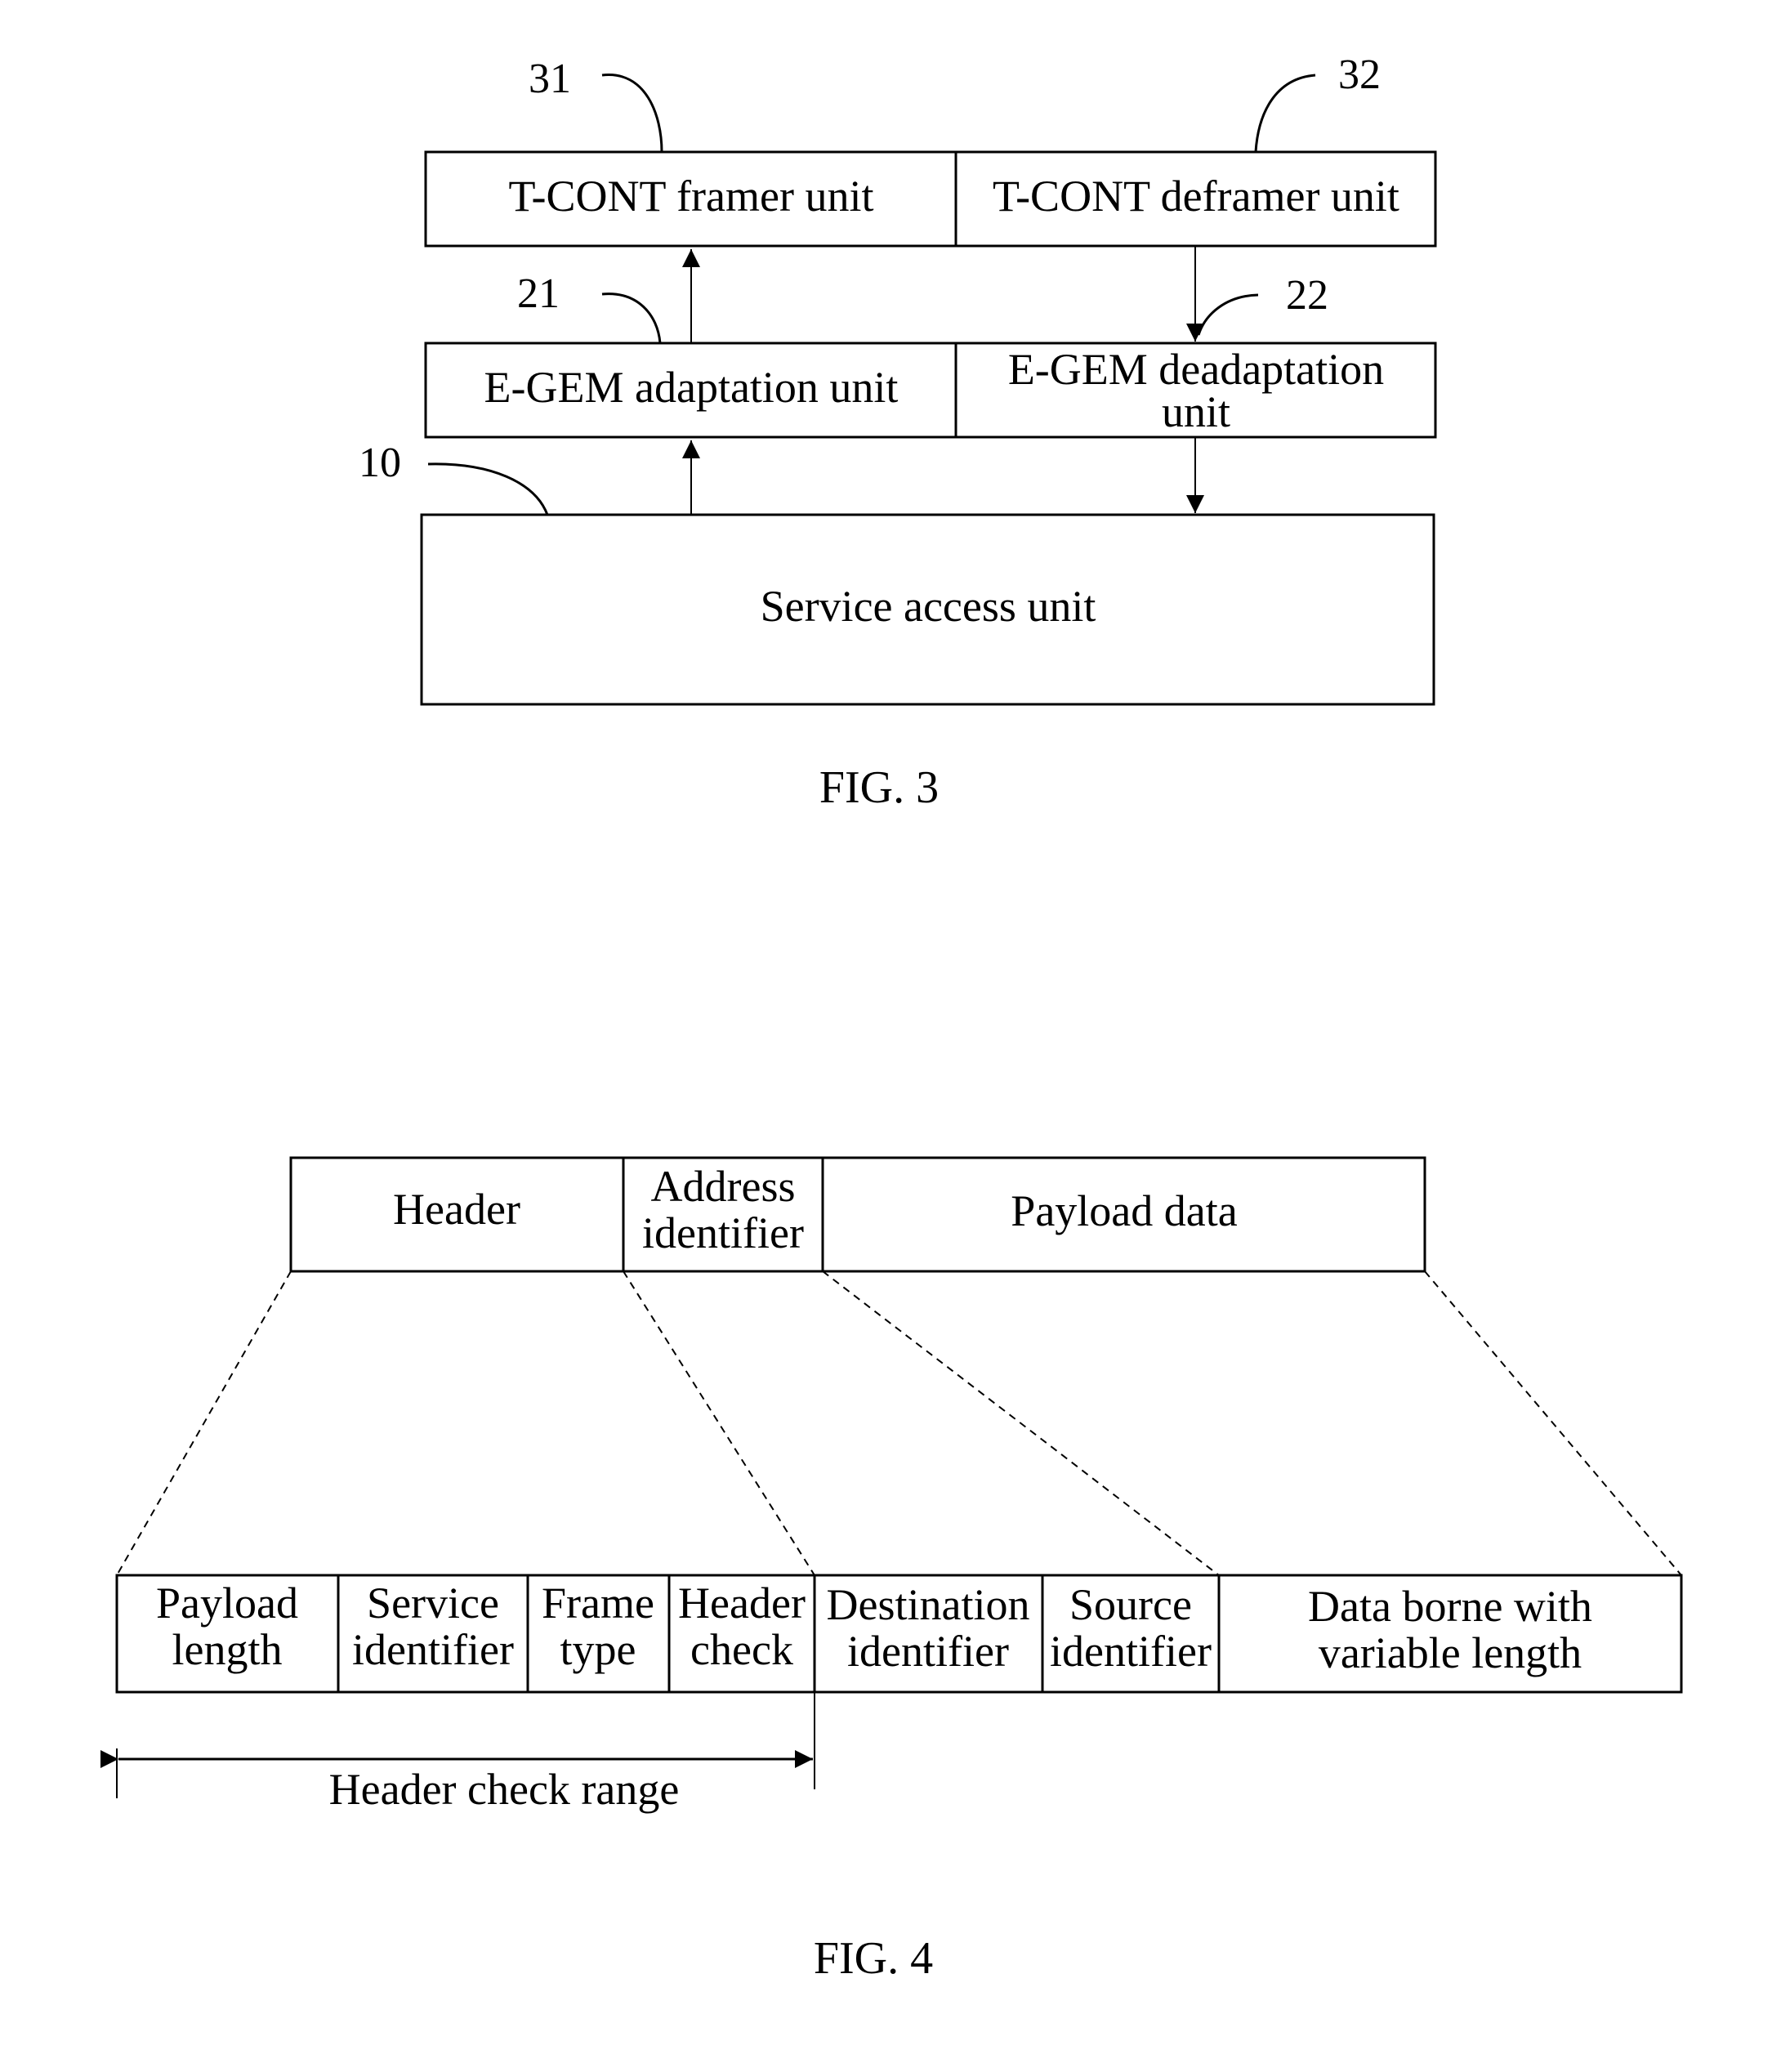 The width and height of the screenshot is (1781, 2072). Describe the element at coordinates (204, 1423) in the screenshot. I see `expand-line-header-left` at that location.